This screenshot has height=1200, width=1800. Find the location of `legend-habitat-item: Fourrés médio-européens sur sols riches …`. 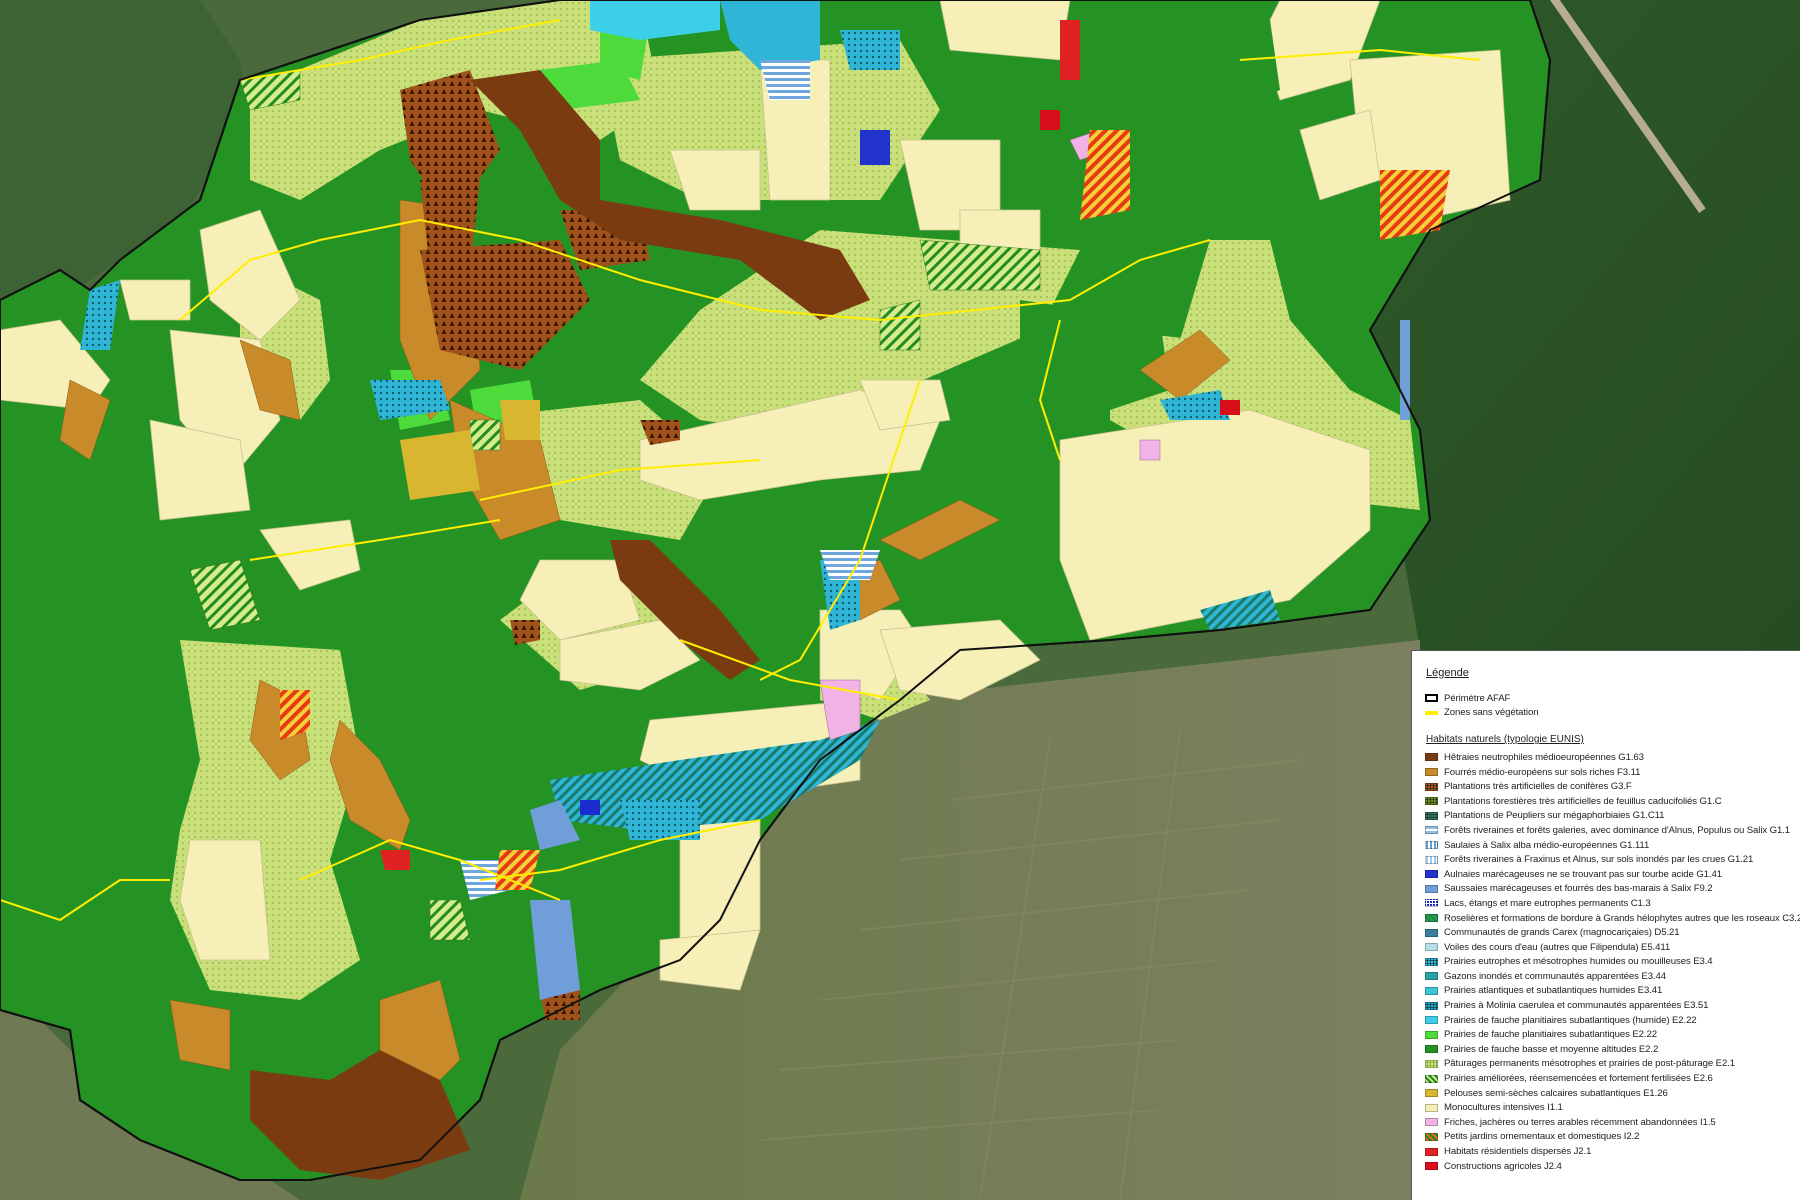

legend-habitat-item: Fourrés médio-européens sur sols riches … is located at coordinates (1606, 772).